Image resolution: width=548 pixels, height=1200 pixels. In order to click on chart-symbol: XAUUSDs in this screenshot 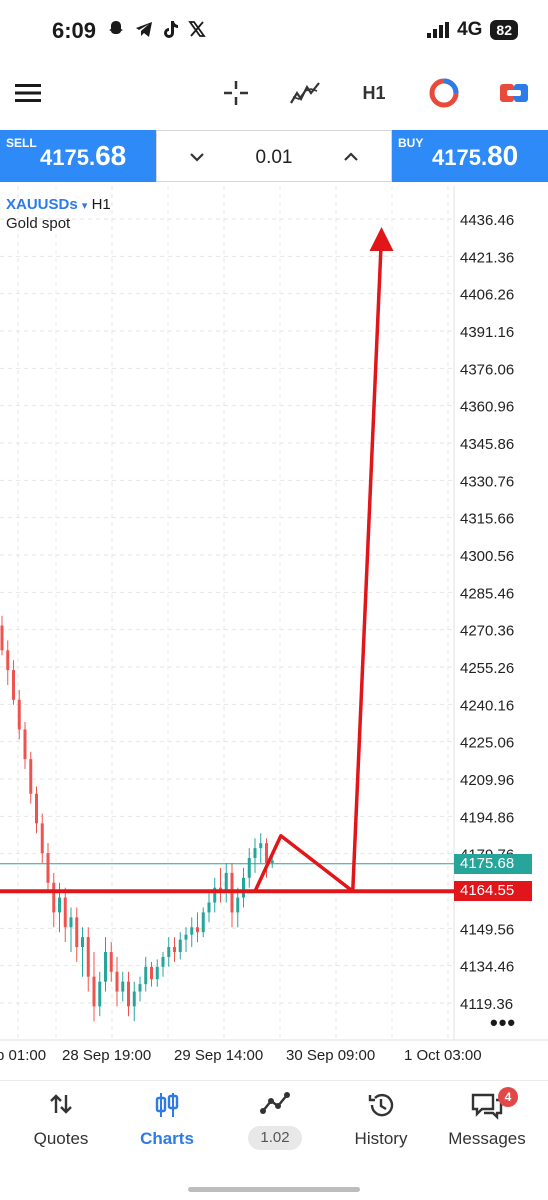, I will do `click(42, 204)`.